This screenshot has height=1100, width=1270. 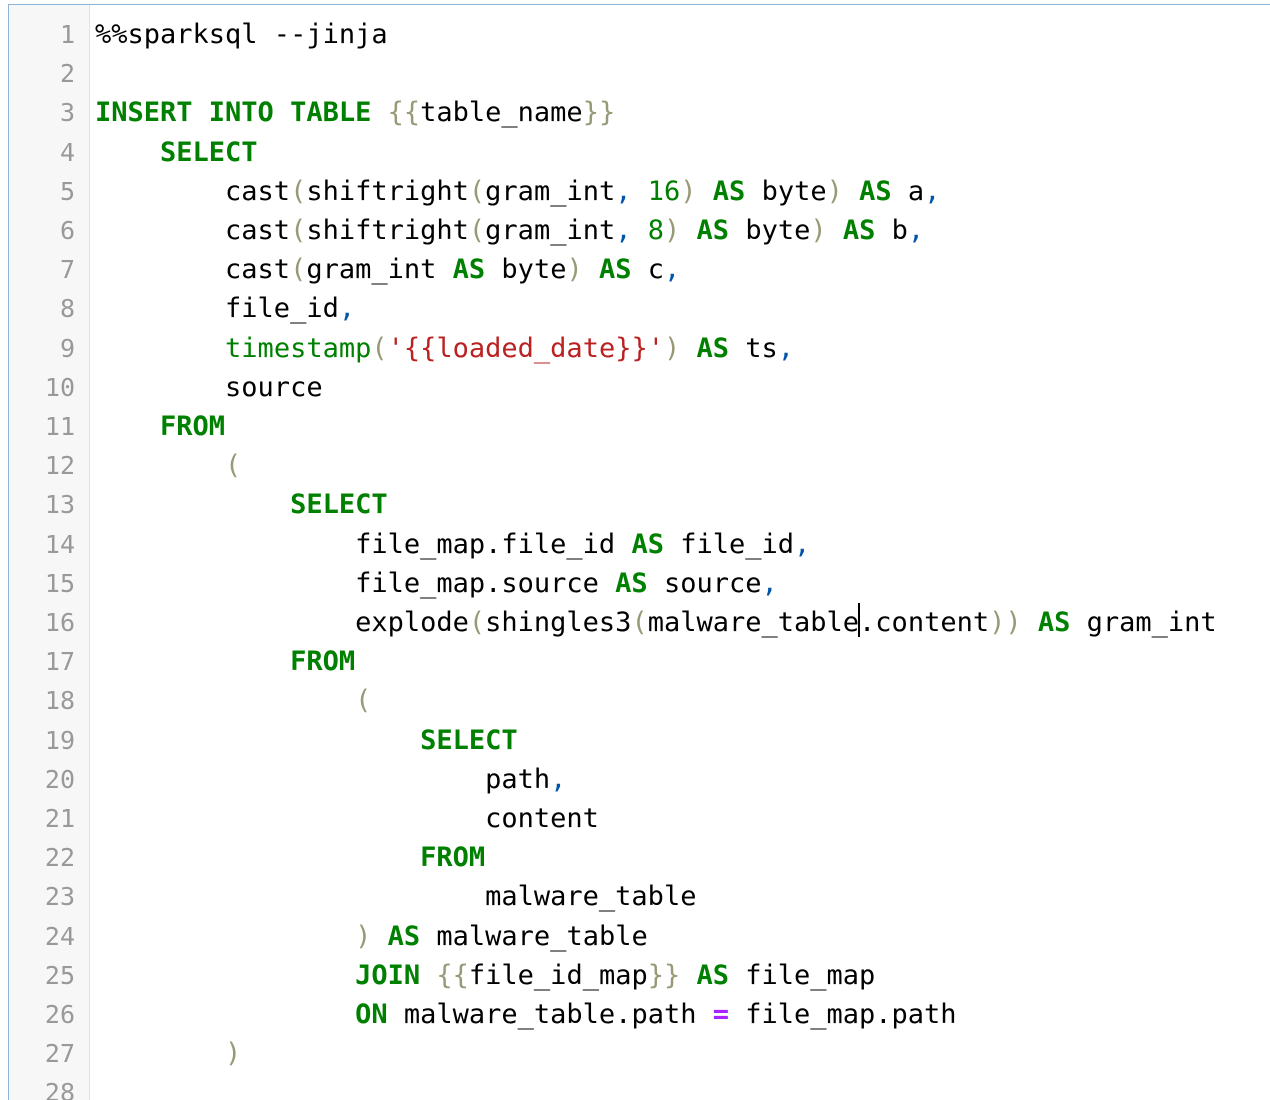 What do you see at coordinates (59, 583) in the screenshot?
I see `line-number: 15` at bounding box center [59, 583].